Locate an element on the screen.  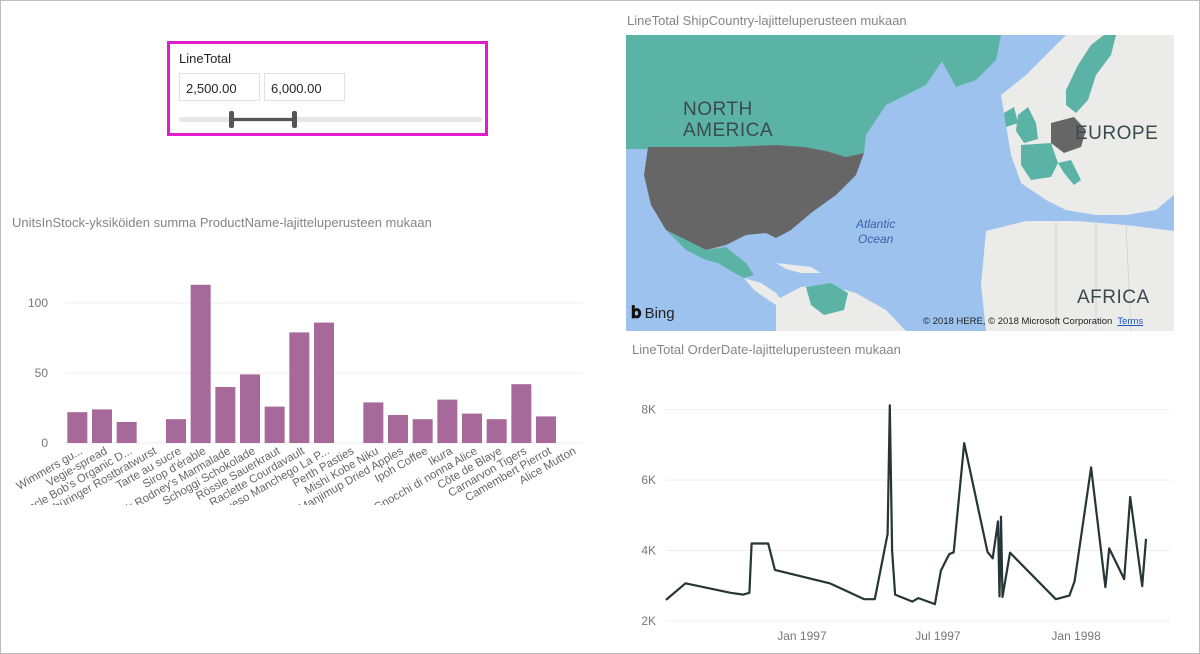
canada-shape is located at coordinates (791, 96).